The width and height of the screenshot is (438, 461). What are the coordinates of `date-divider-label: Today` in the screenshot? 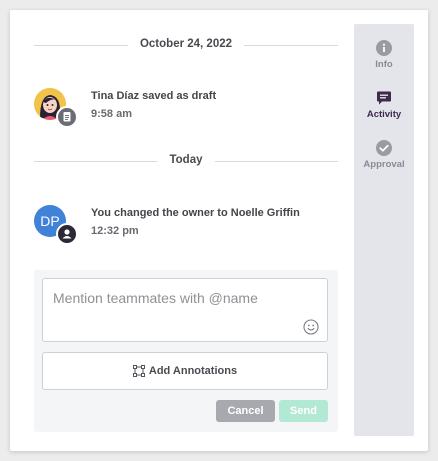 It's located at (186, 160).